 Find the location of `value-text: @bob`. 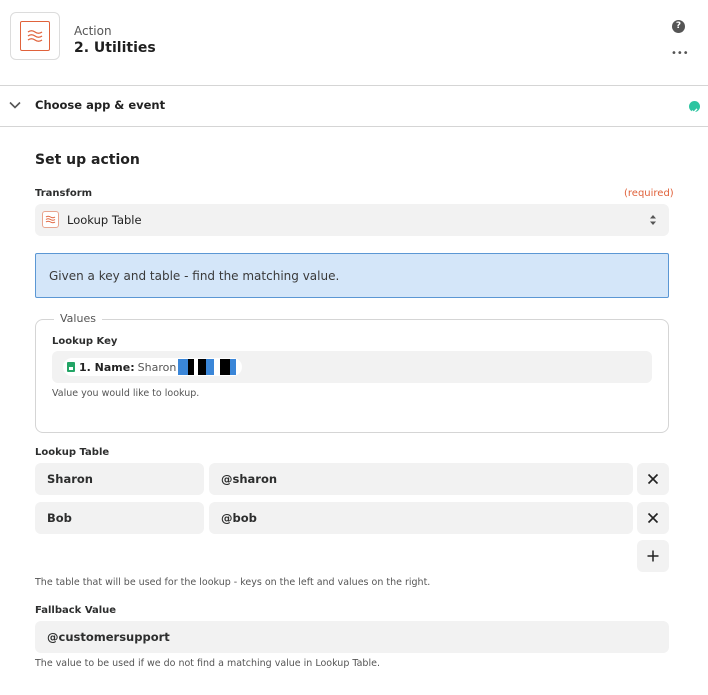

value-text: @bob is located at coordinates (239, 518).